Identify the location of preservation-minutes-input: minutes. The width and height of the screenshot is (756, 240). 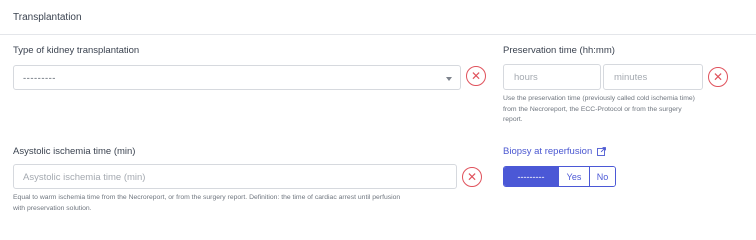
(653, 77).